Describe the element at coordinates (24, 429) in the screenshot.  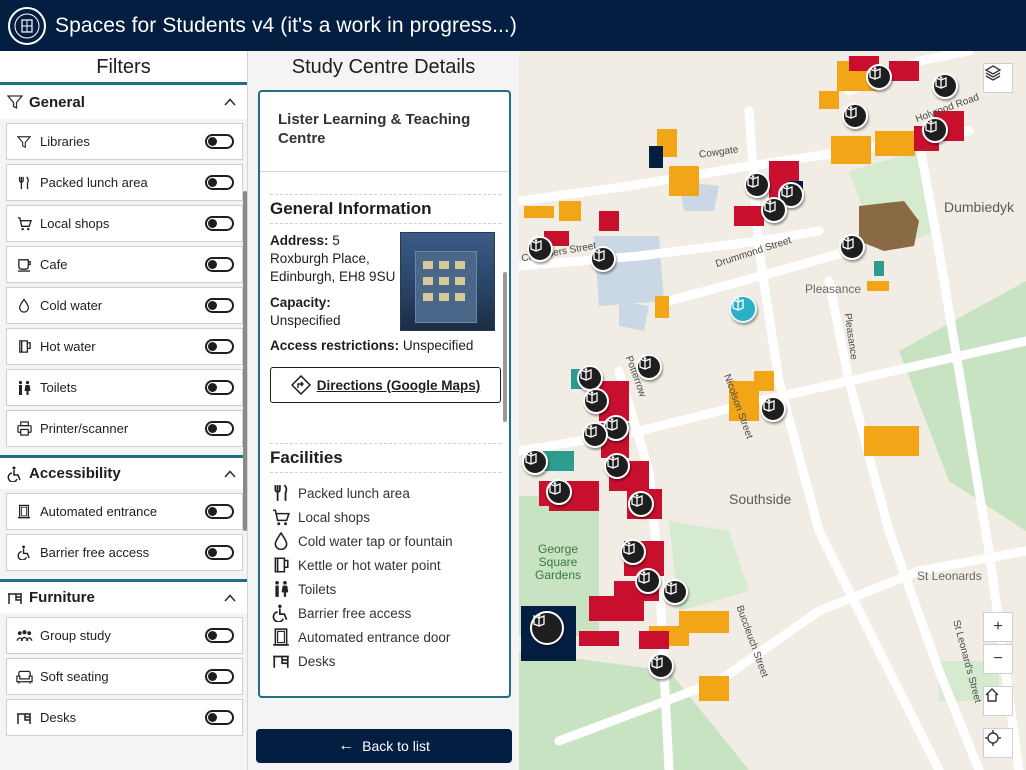
I see `printer-icon` at that location.